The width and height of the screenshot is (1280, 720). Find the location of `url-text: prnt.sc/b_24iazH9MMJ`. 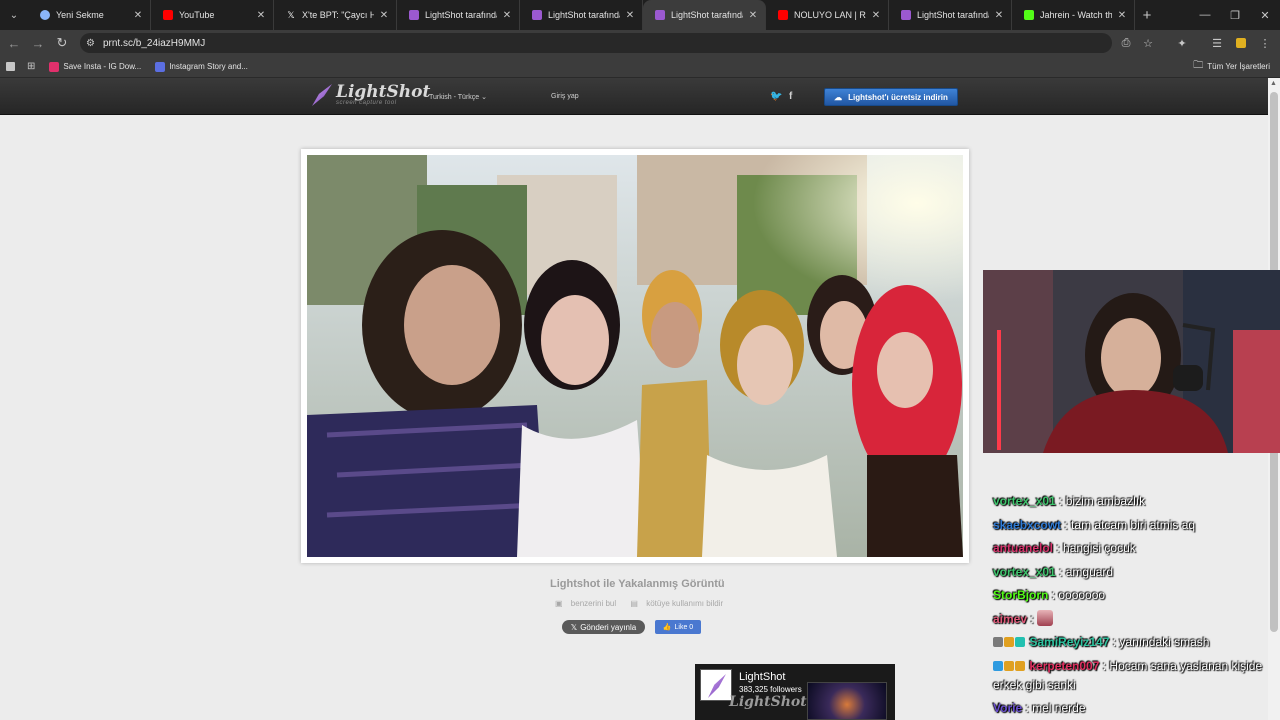

url-text: prnt.sc/b_24iazH9MMJ is located at coordinates (154, 43).